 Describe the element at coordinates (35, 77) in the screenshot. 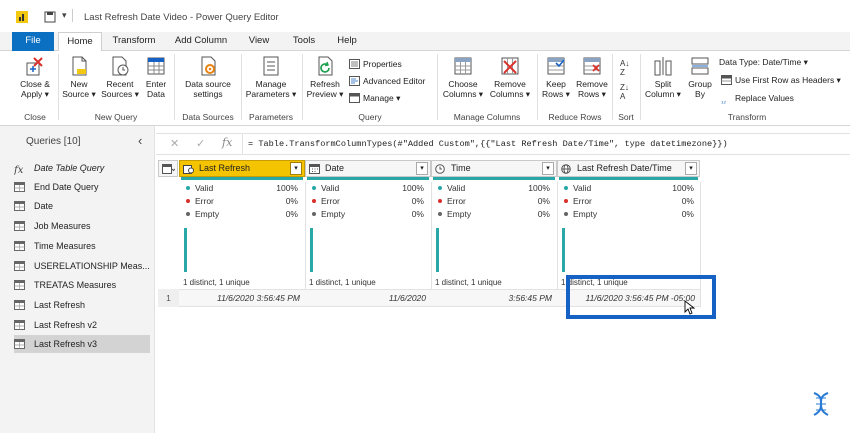

I see `close-apply-button: Close & Apply ▾` at that location.